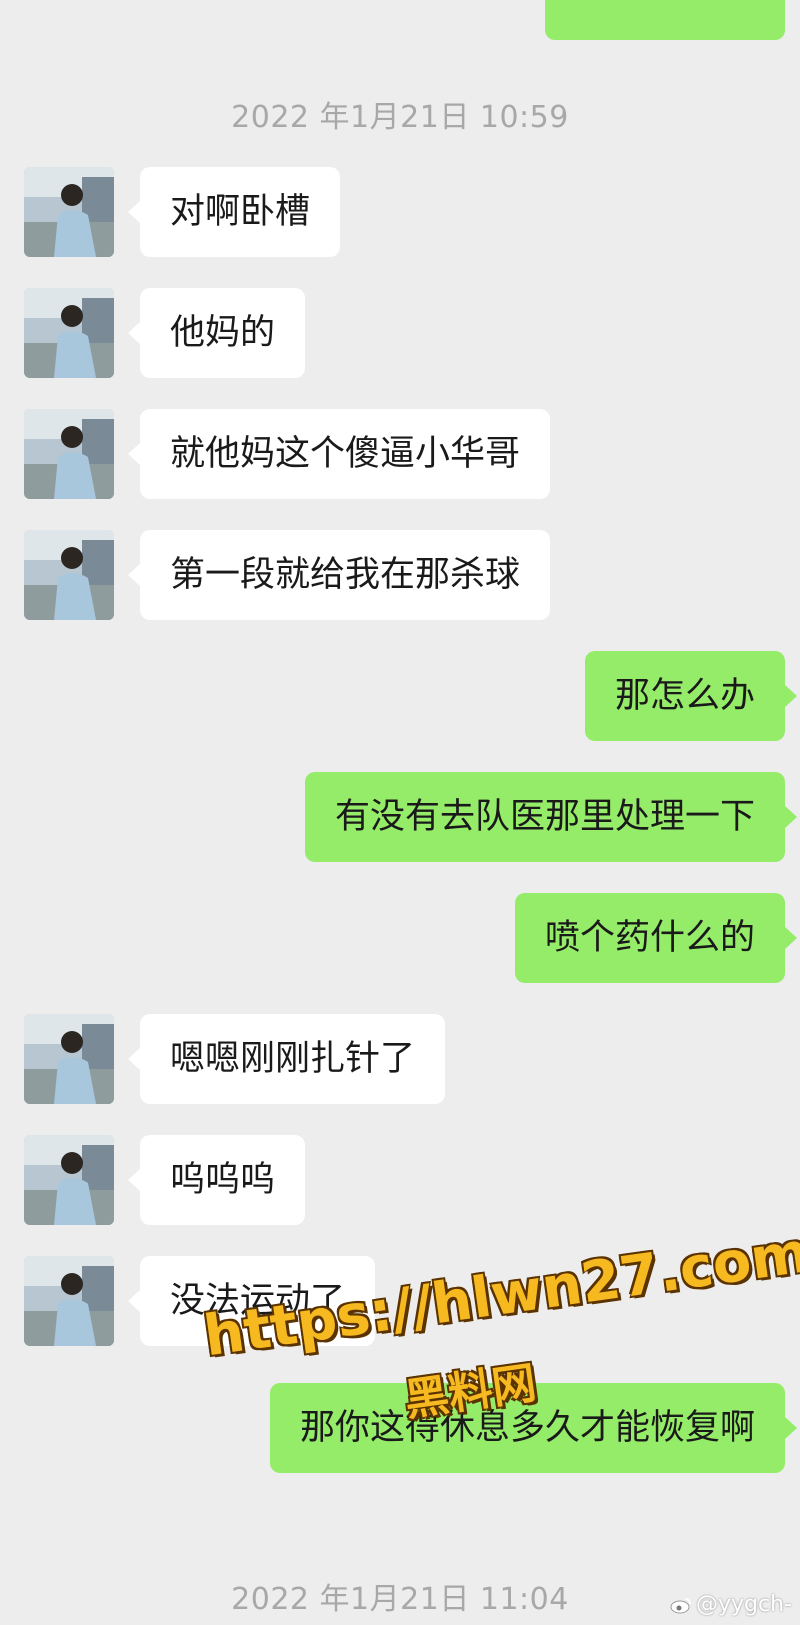 This screenshot has height=1625, width=800. Describe the element at coordinates (656, 938) in the screenshot. I see `sent-message-bubble: 喷个药什么的` at that location.